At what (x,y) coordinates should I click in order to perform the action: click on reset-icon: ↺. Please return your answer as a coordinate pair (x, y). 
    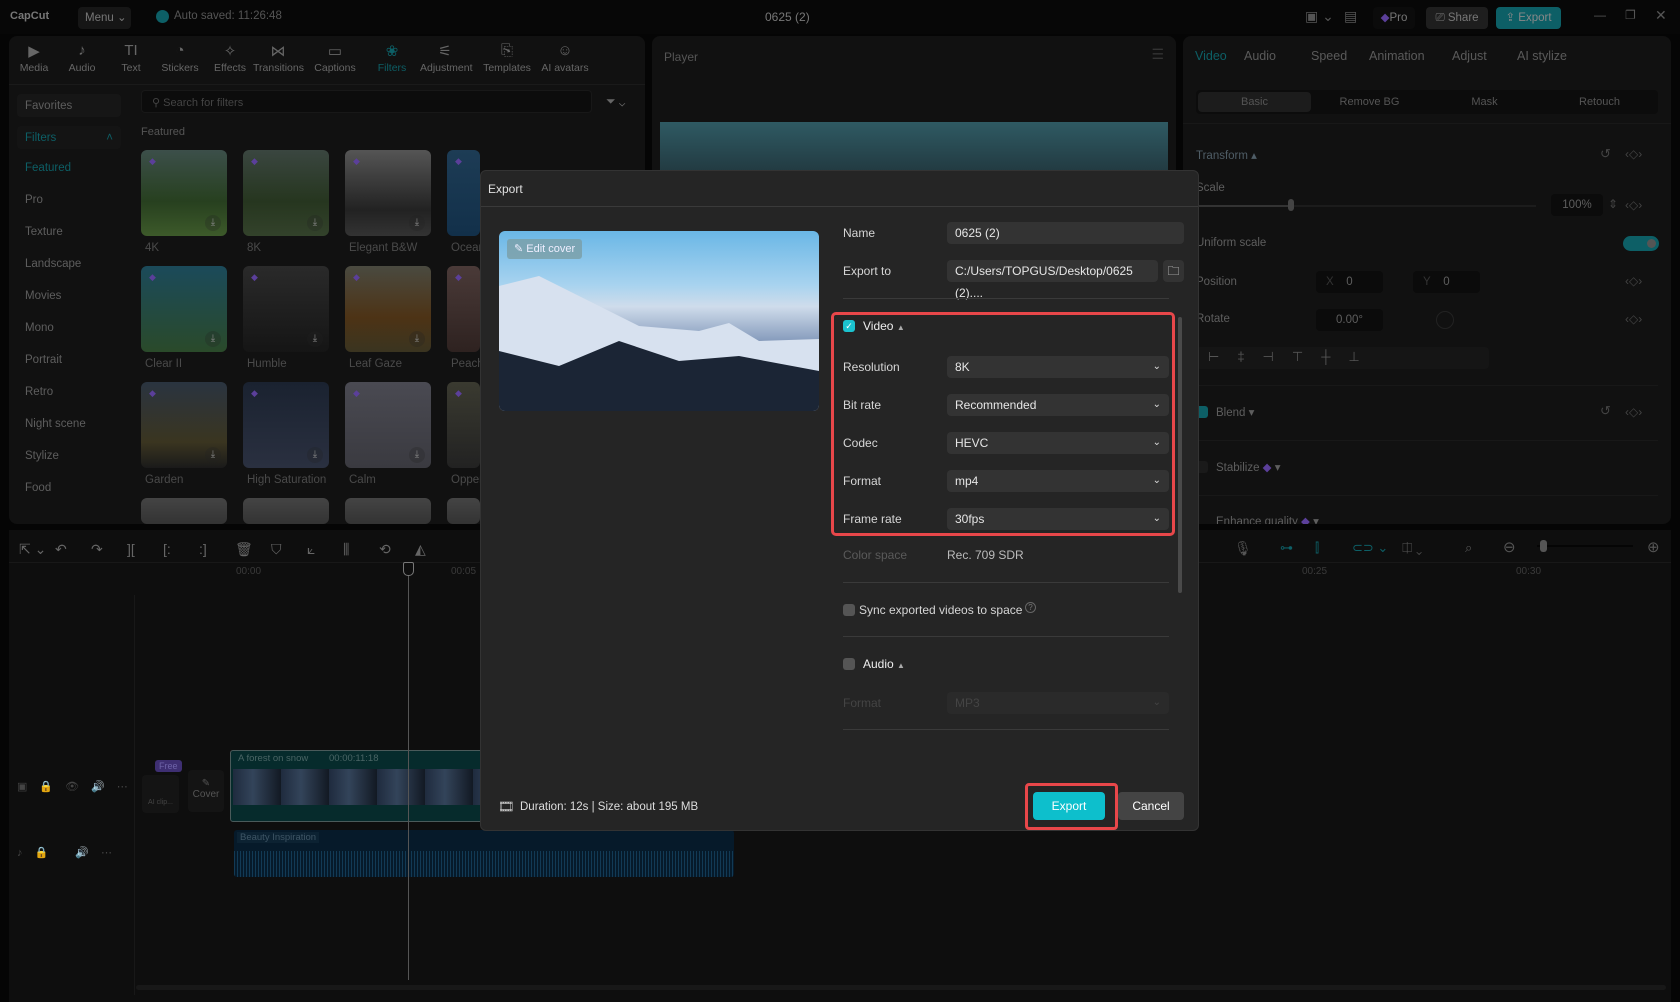
    Looking at the image, I should click on (1605, 154).